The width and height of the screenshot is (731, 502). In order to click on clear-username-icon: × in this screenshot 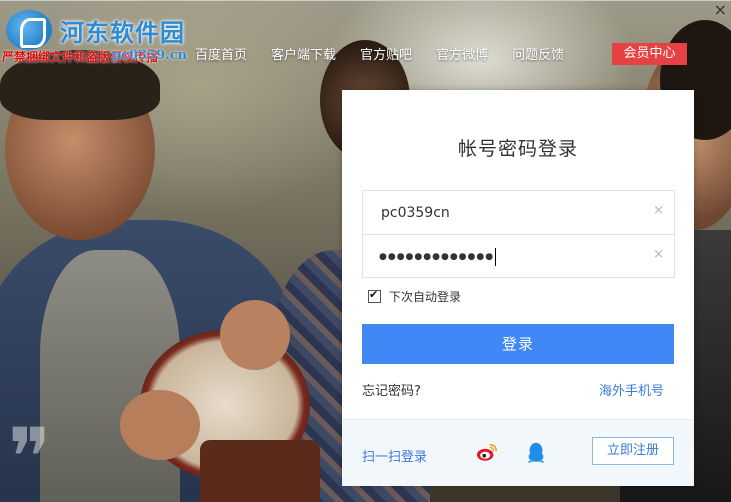, I will do `click(658, 210)`.